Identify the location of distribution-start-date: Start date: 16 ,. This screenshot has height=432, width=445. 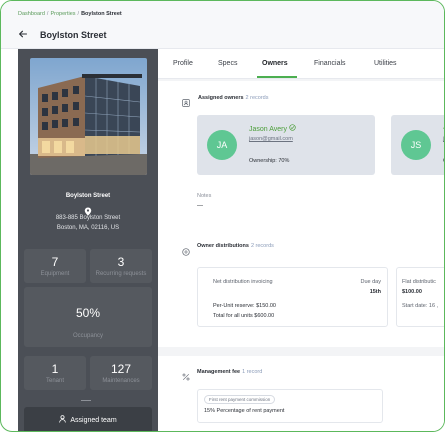
(420, 306).